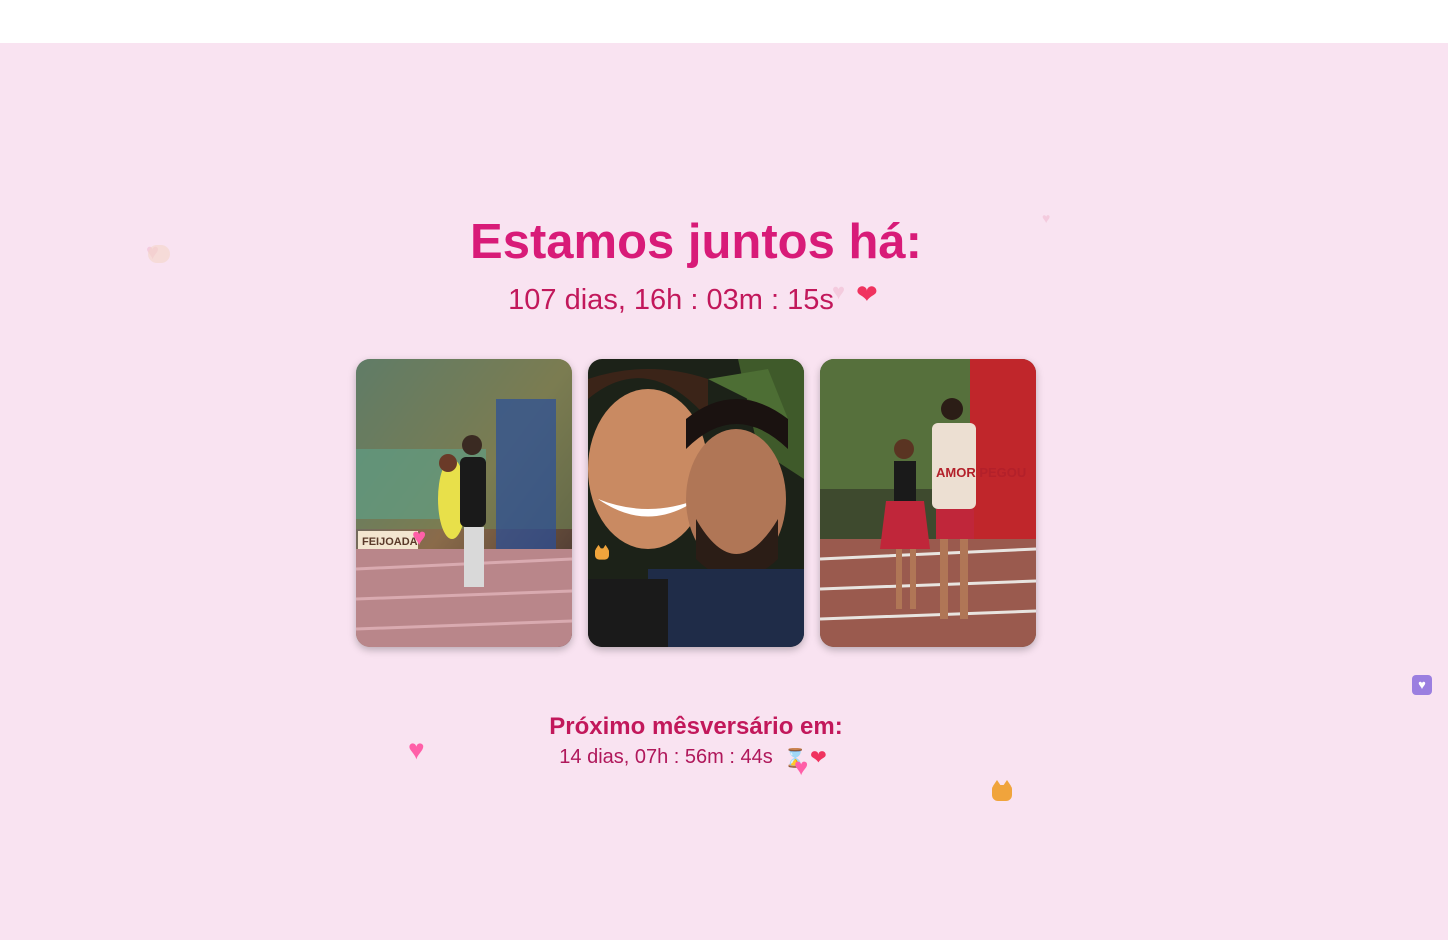 The height and width of the screenshot is (940, 1448). I want to click on photo-gallery: FEIJOADA AMOR PEGOU, so click(696, 503).